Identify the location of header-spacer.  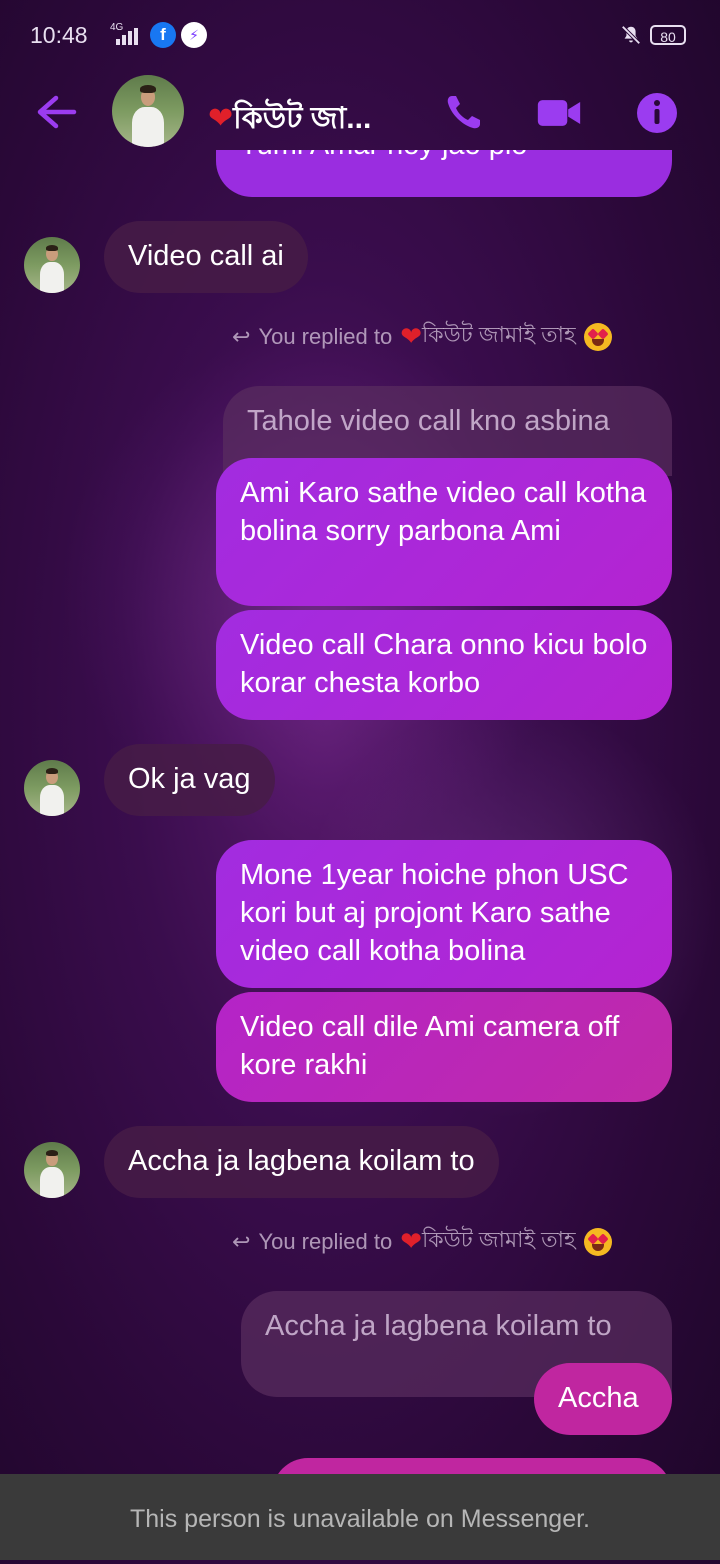
(360, 120).